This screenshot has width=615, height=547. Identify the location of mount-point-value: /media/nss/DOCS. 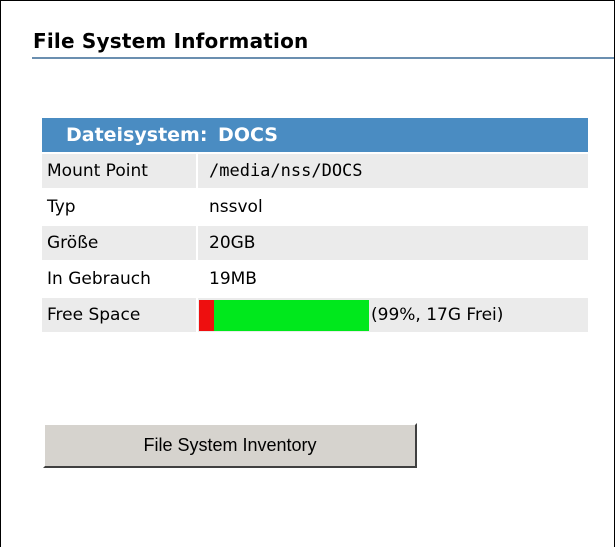
(393, 171).